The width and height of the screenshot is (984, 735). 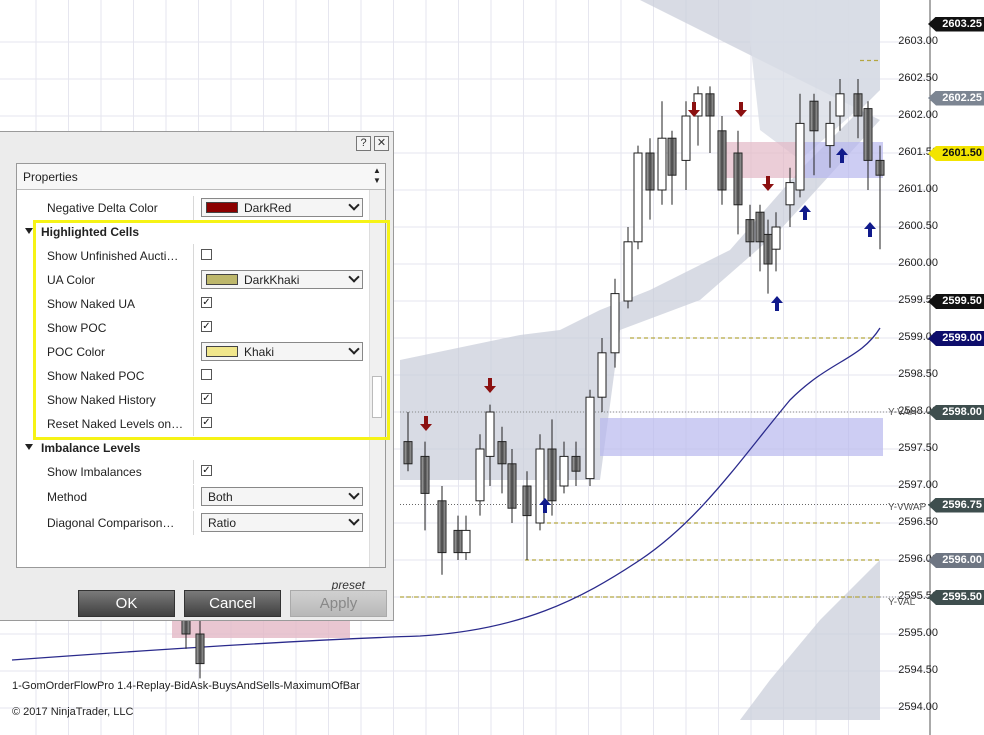 I want to click on close-button: ✕, so click(x=381, y=143).